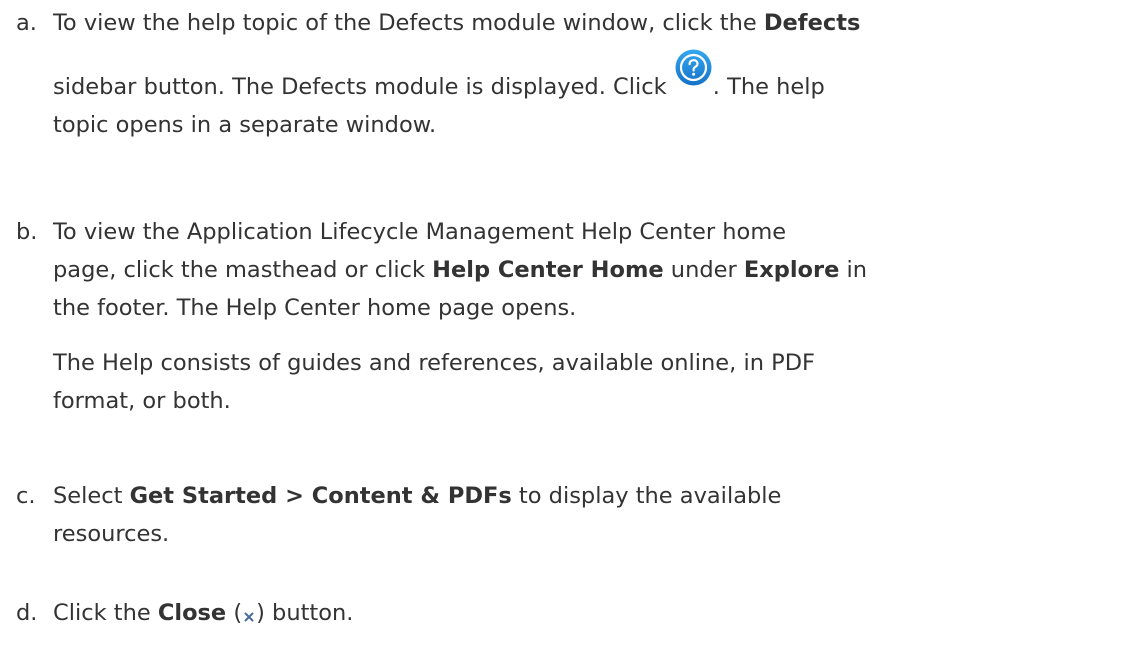 Image resolution: width=1129 pixels, height=648 pixels. What do you see at coordinates (111, 534) in the screenshot?
I see `step-c-line-2: resources.` at bounding box center [111, 534].